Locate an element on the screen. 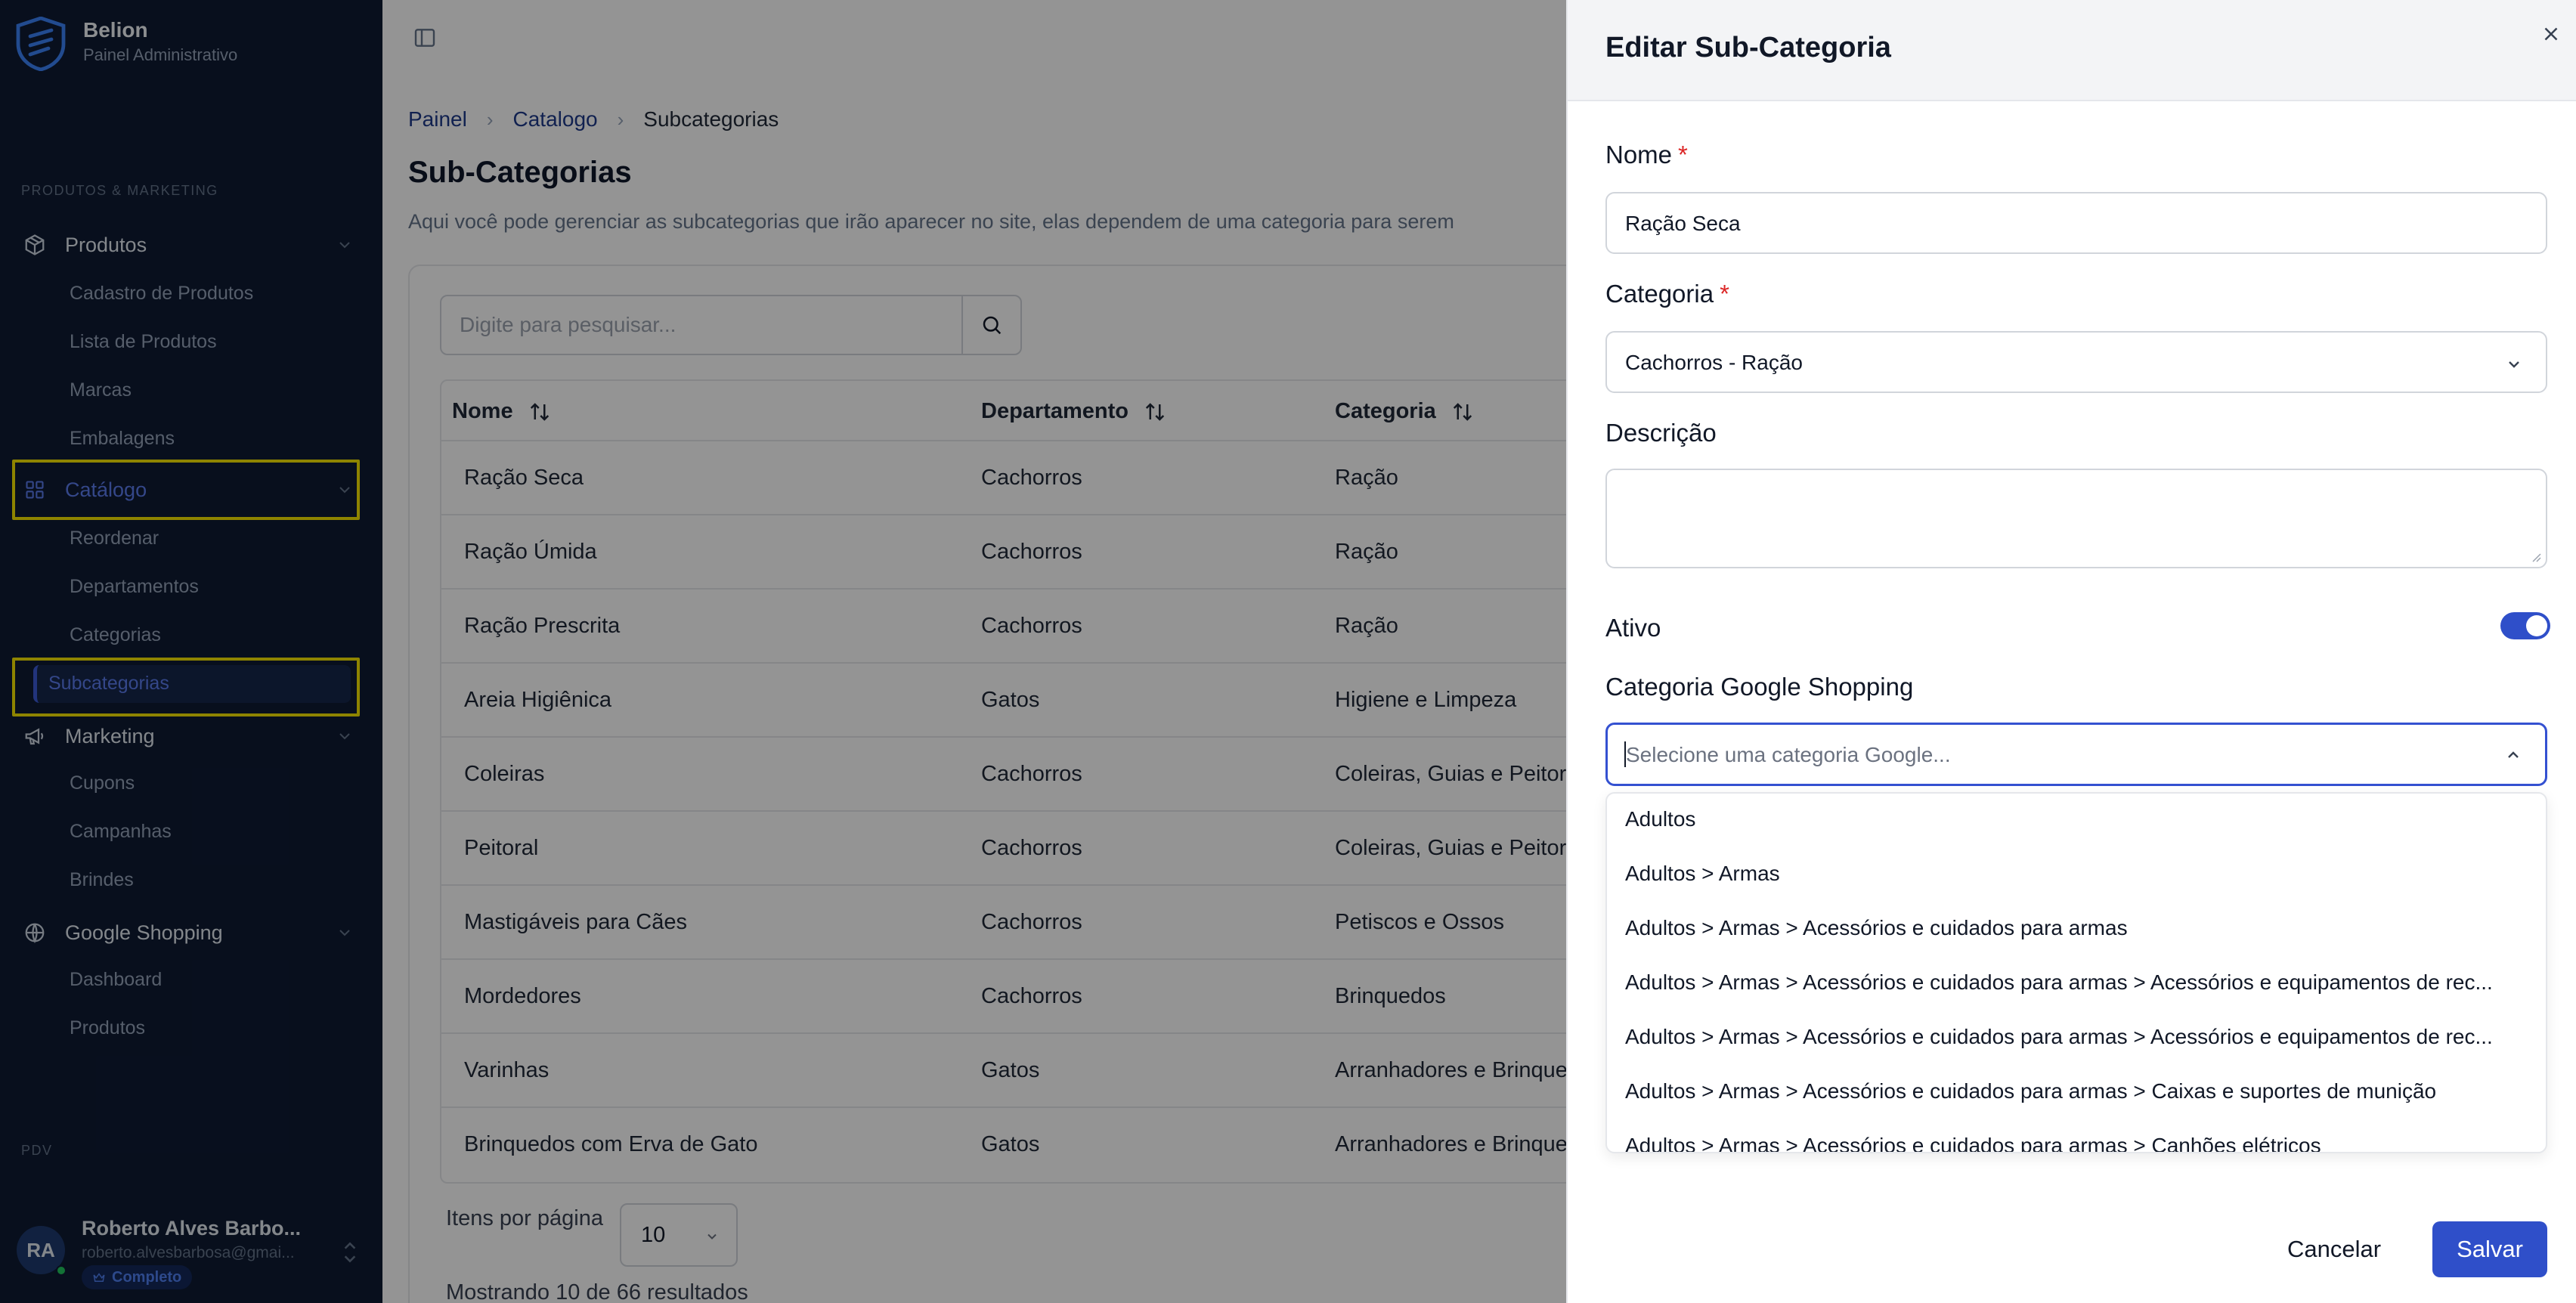  cancel-button: Cancelar is located at coordinates (2334, 1249).